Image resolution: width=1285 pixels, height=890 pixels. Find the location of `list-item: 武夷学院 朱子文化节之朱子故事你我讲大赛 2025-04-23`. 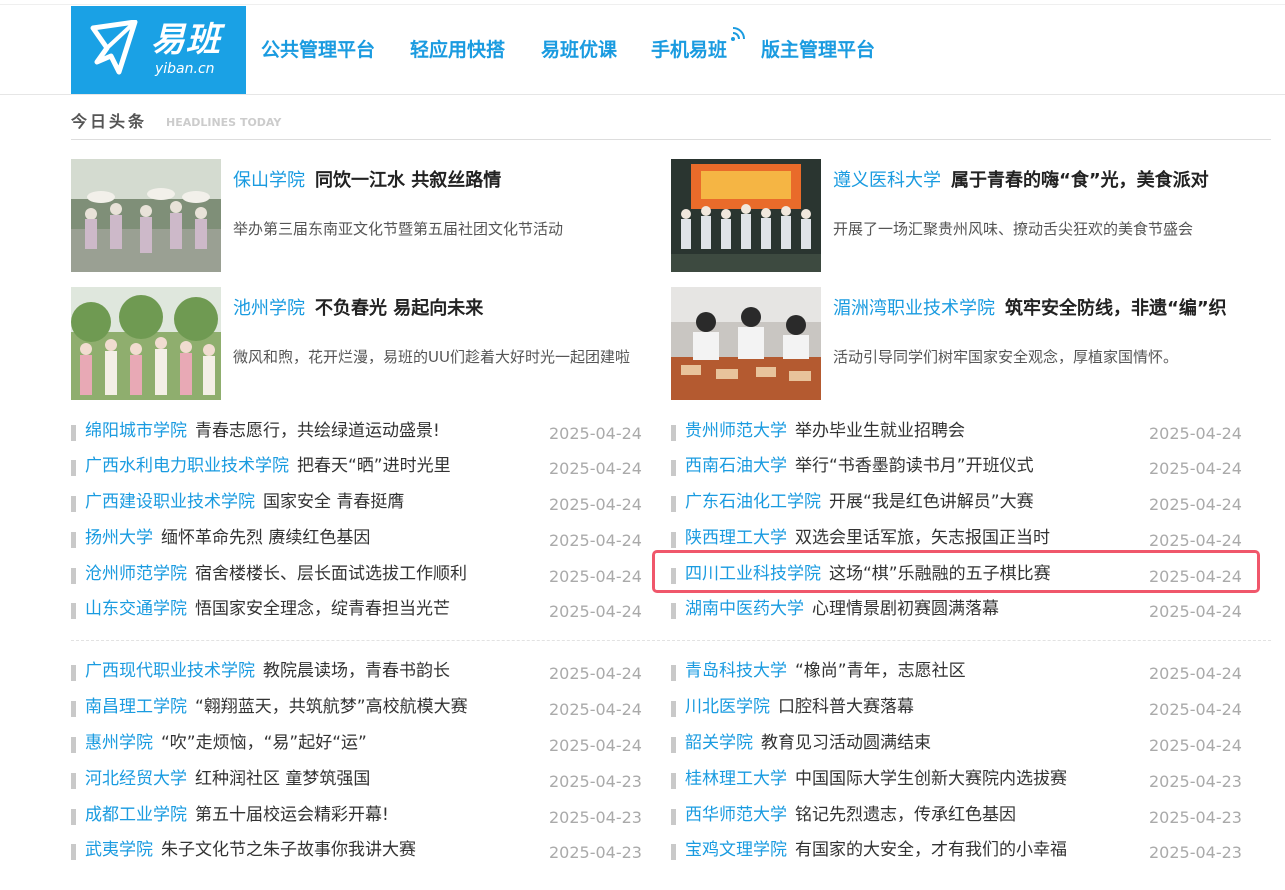

list-item: 武夷学院 朱子文化节之朱子故事你我讲大赛 2025-04-23 is located at coordinates (356, 851).